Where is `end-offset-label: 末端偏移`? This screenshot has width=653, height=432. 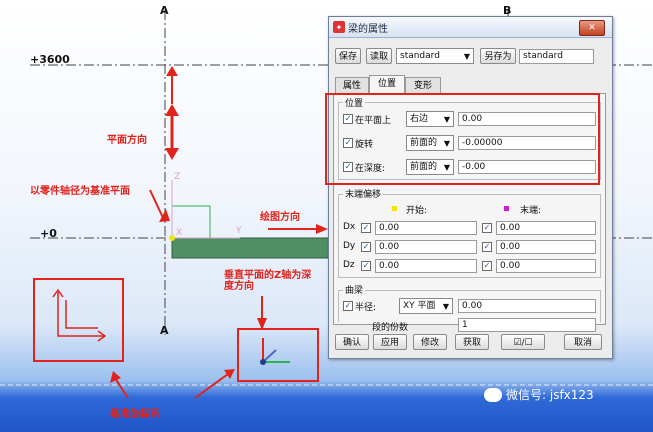 end-offset-label: 末端偏移 is located at coordinates (363, 193).